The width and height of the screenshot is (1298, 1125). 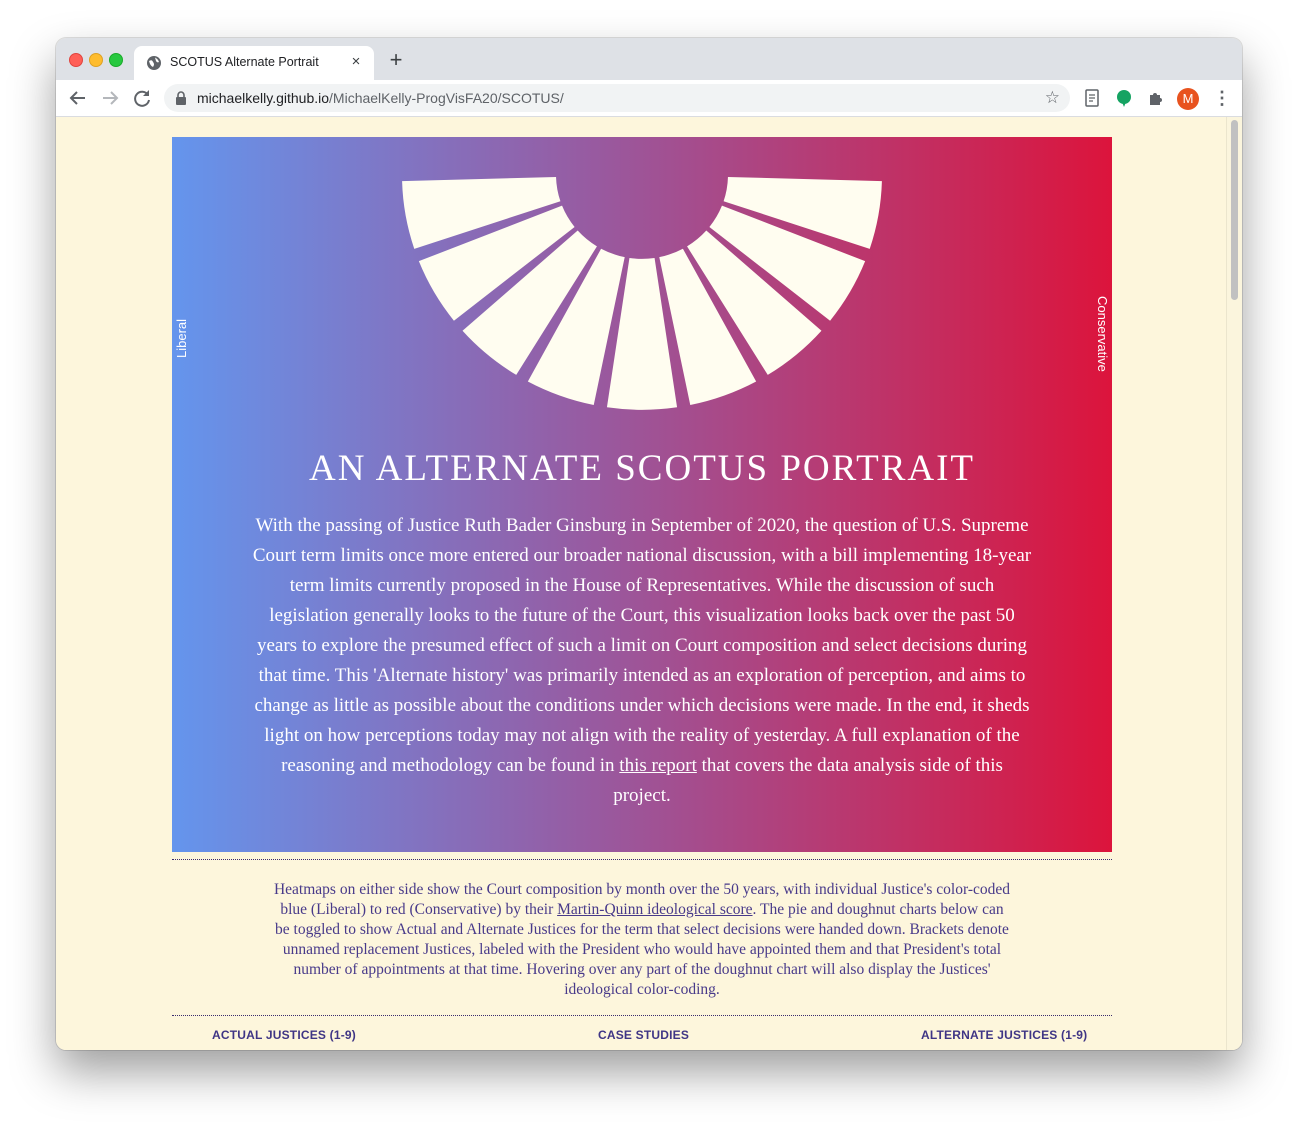 What do you see at coordinates (1234, 210) in the screenshot?
I see `scrollbar-thumb` at bounding box center [1234, 210].